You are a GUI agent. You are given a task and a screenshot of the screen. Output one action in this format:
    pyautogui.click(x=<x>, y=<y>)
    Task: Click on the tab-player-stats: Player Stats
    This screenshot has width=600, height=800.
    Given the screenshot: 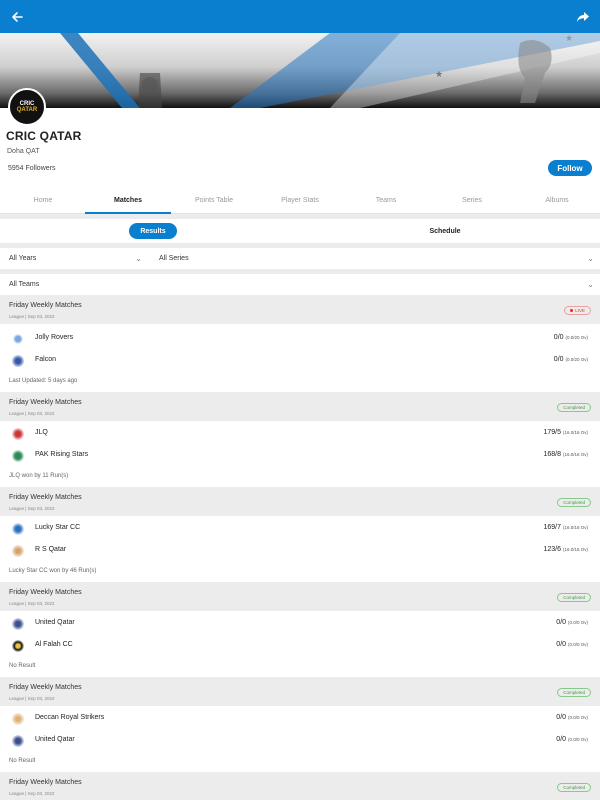 What is the action you would take?
    pyautogui.click(x=300, y=200)
    